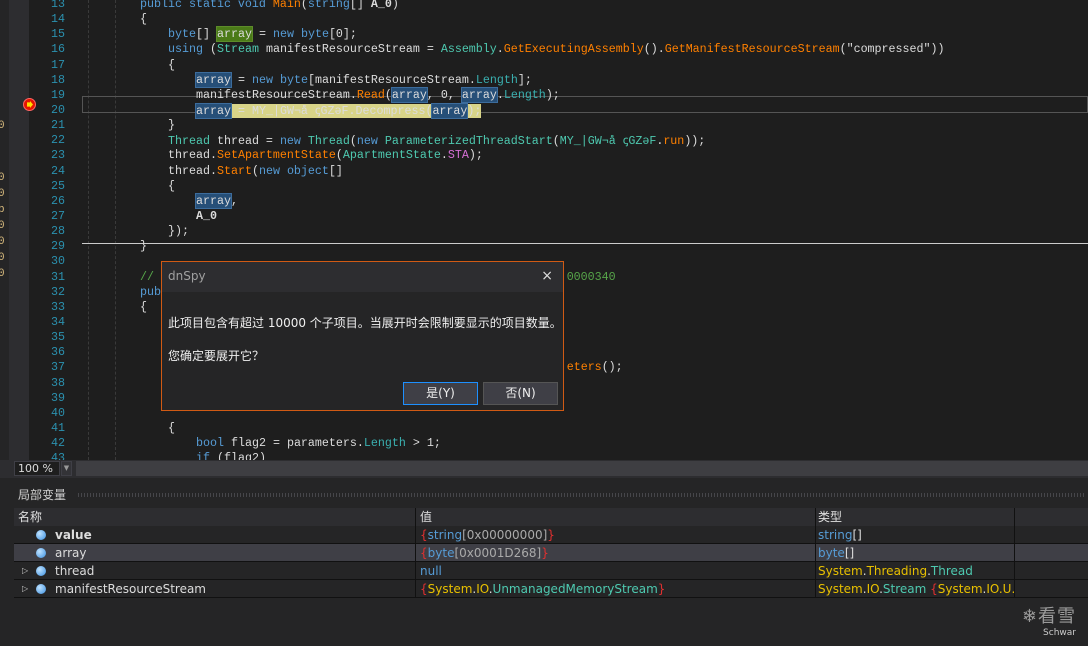 This screenshot has width=1088, height=646. Describe the element at coordinates (654, 49) in the screenshot. I see `code-token: ().` at that location.